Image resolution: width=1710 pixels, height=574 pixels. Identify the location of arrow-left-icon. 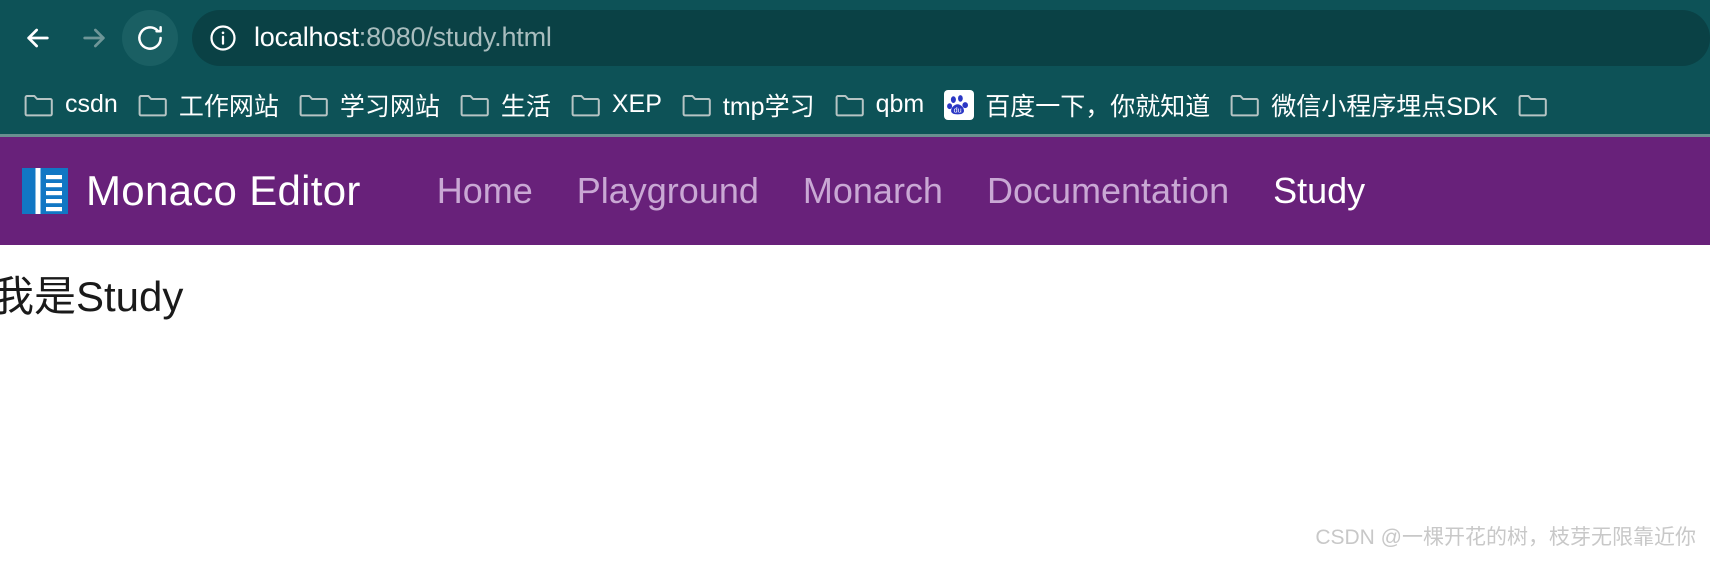
(38, 38).